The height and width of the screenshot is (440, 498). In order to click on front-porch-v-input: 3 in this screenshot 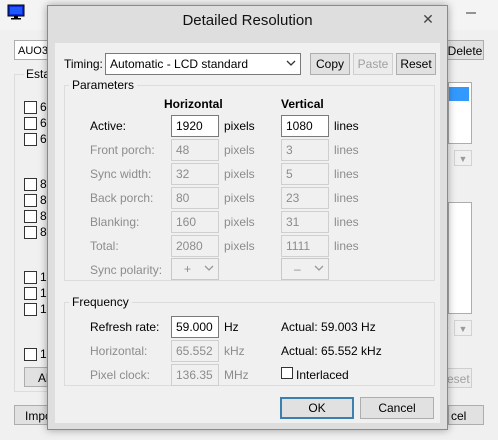, I will do `click(305, 150)`.